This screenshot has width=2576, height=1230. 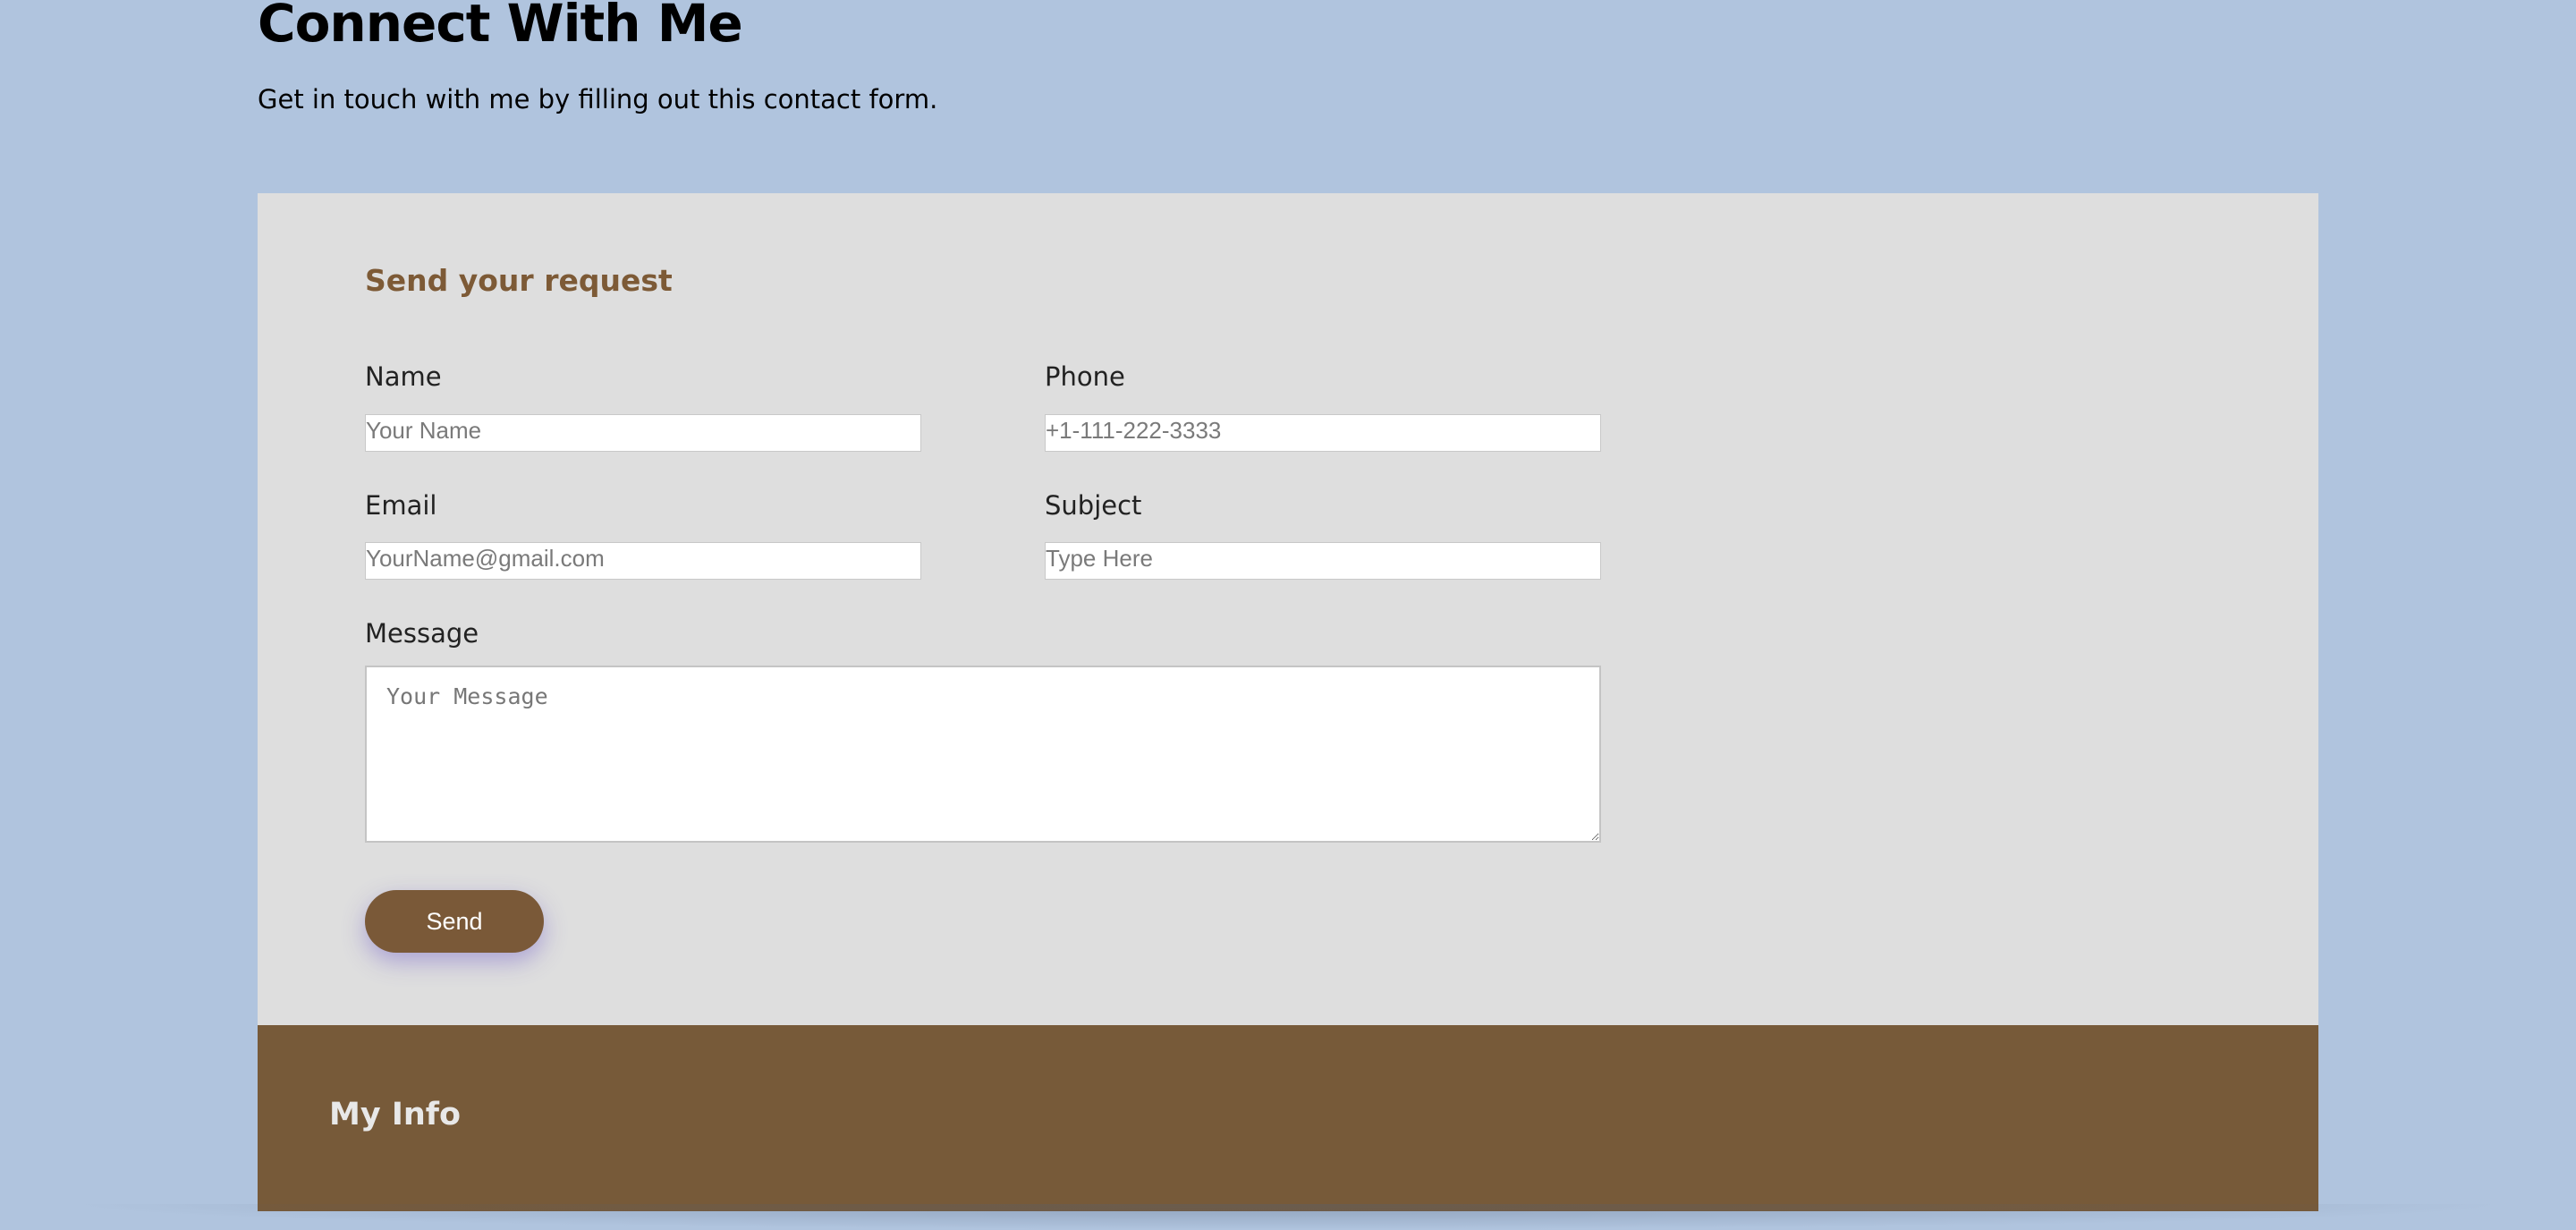 I want to click on phone-input, so click(x=1323, y=433).